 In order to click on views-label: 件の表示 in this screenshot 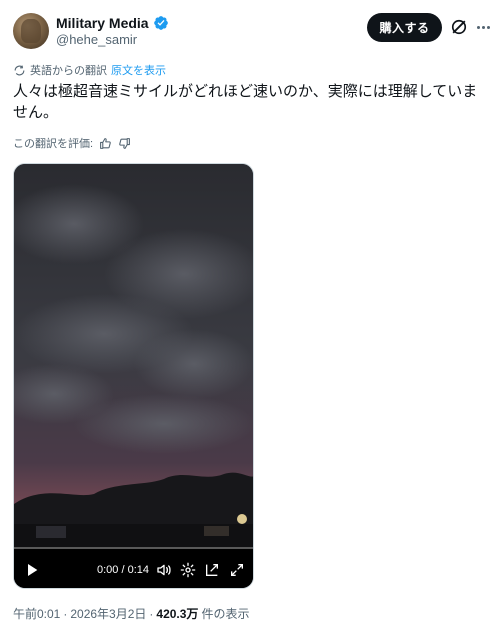, I will do `click(225, 614)`.